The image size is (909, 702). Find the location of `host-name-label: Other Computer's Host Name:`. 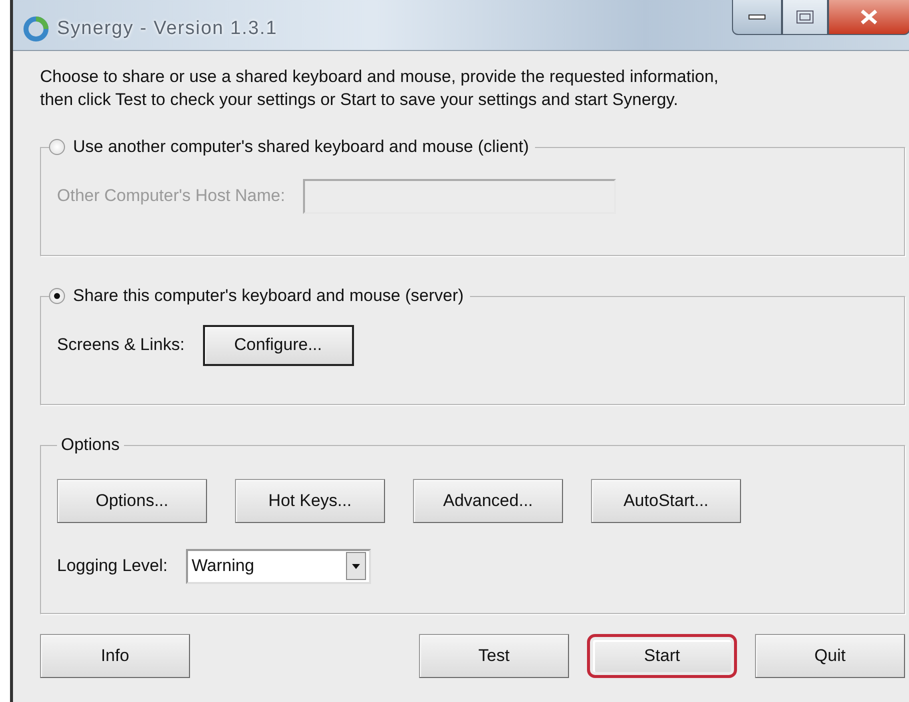

host-name-label: Other Computer's Host Name: is located at coordinates (171, 196).